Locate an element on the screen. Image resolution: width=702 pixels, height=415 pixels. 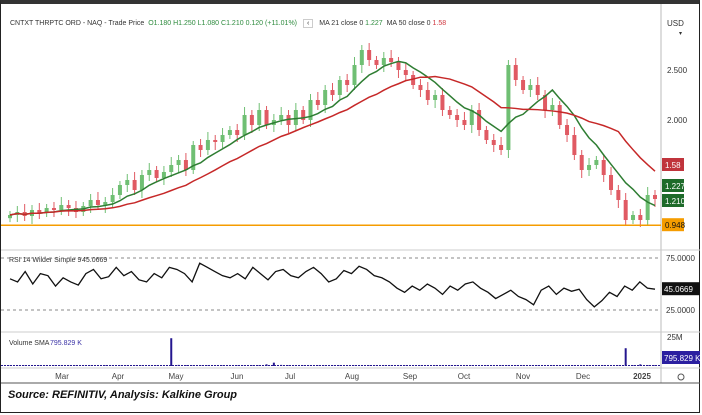
price-tick-label: 2.500 is located at coordinates (677, 70).